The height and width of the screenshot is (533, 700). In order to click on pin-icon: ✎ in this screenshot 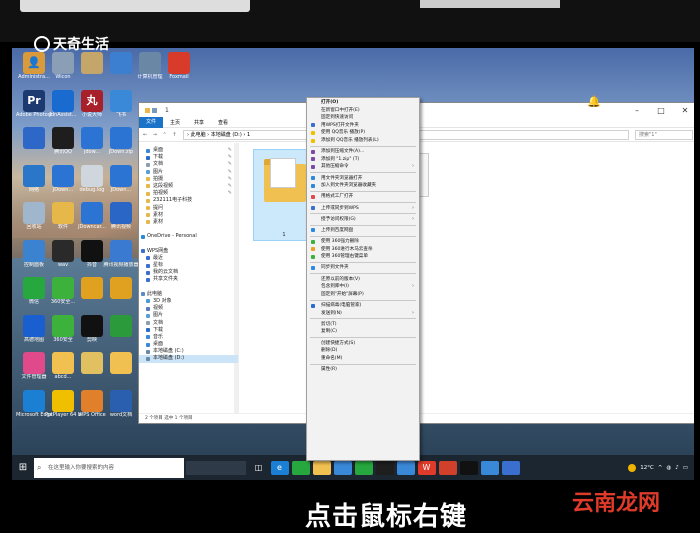, I will do `click(229, 164)`.